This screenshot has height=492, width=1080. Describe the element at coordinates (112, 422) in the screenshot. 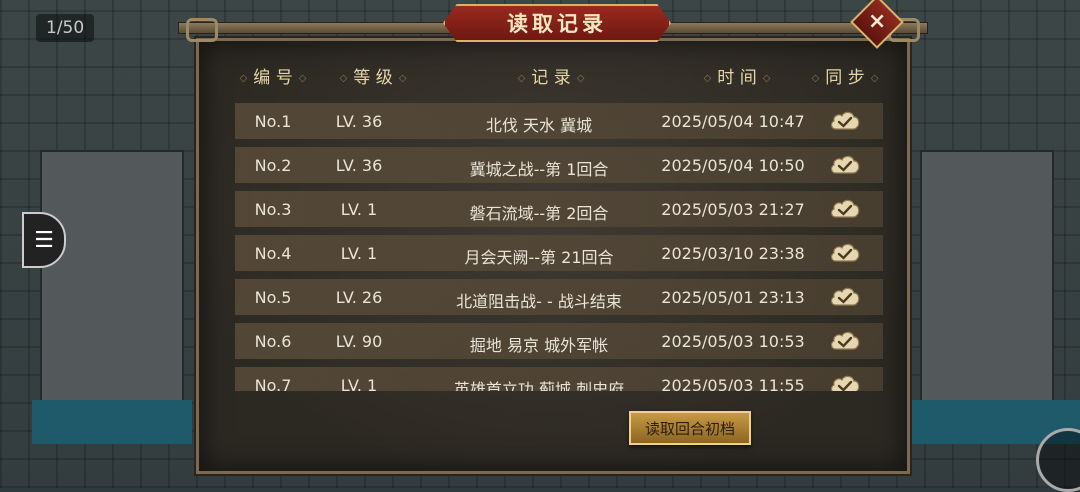

I see `water-moat` at that location.